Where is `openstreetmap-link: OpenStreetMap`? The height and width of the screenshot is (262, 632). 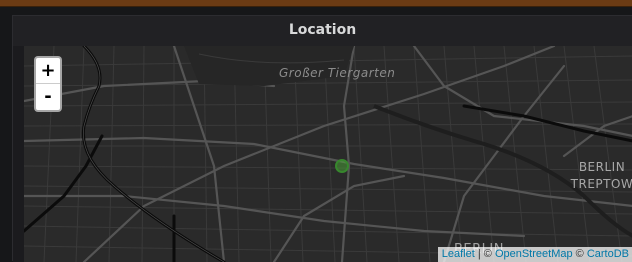
openstreetmap-link: OpenStreetMap is located at coordinates (534, 254).